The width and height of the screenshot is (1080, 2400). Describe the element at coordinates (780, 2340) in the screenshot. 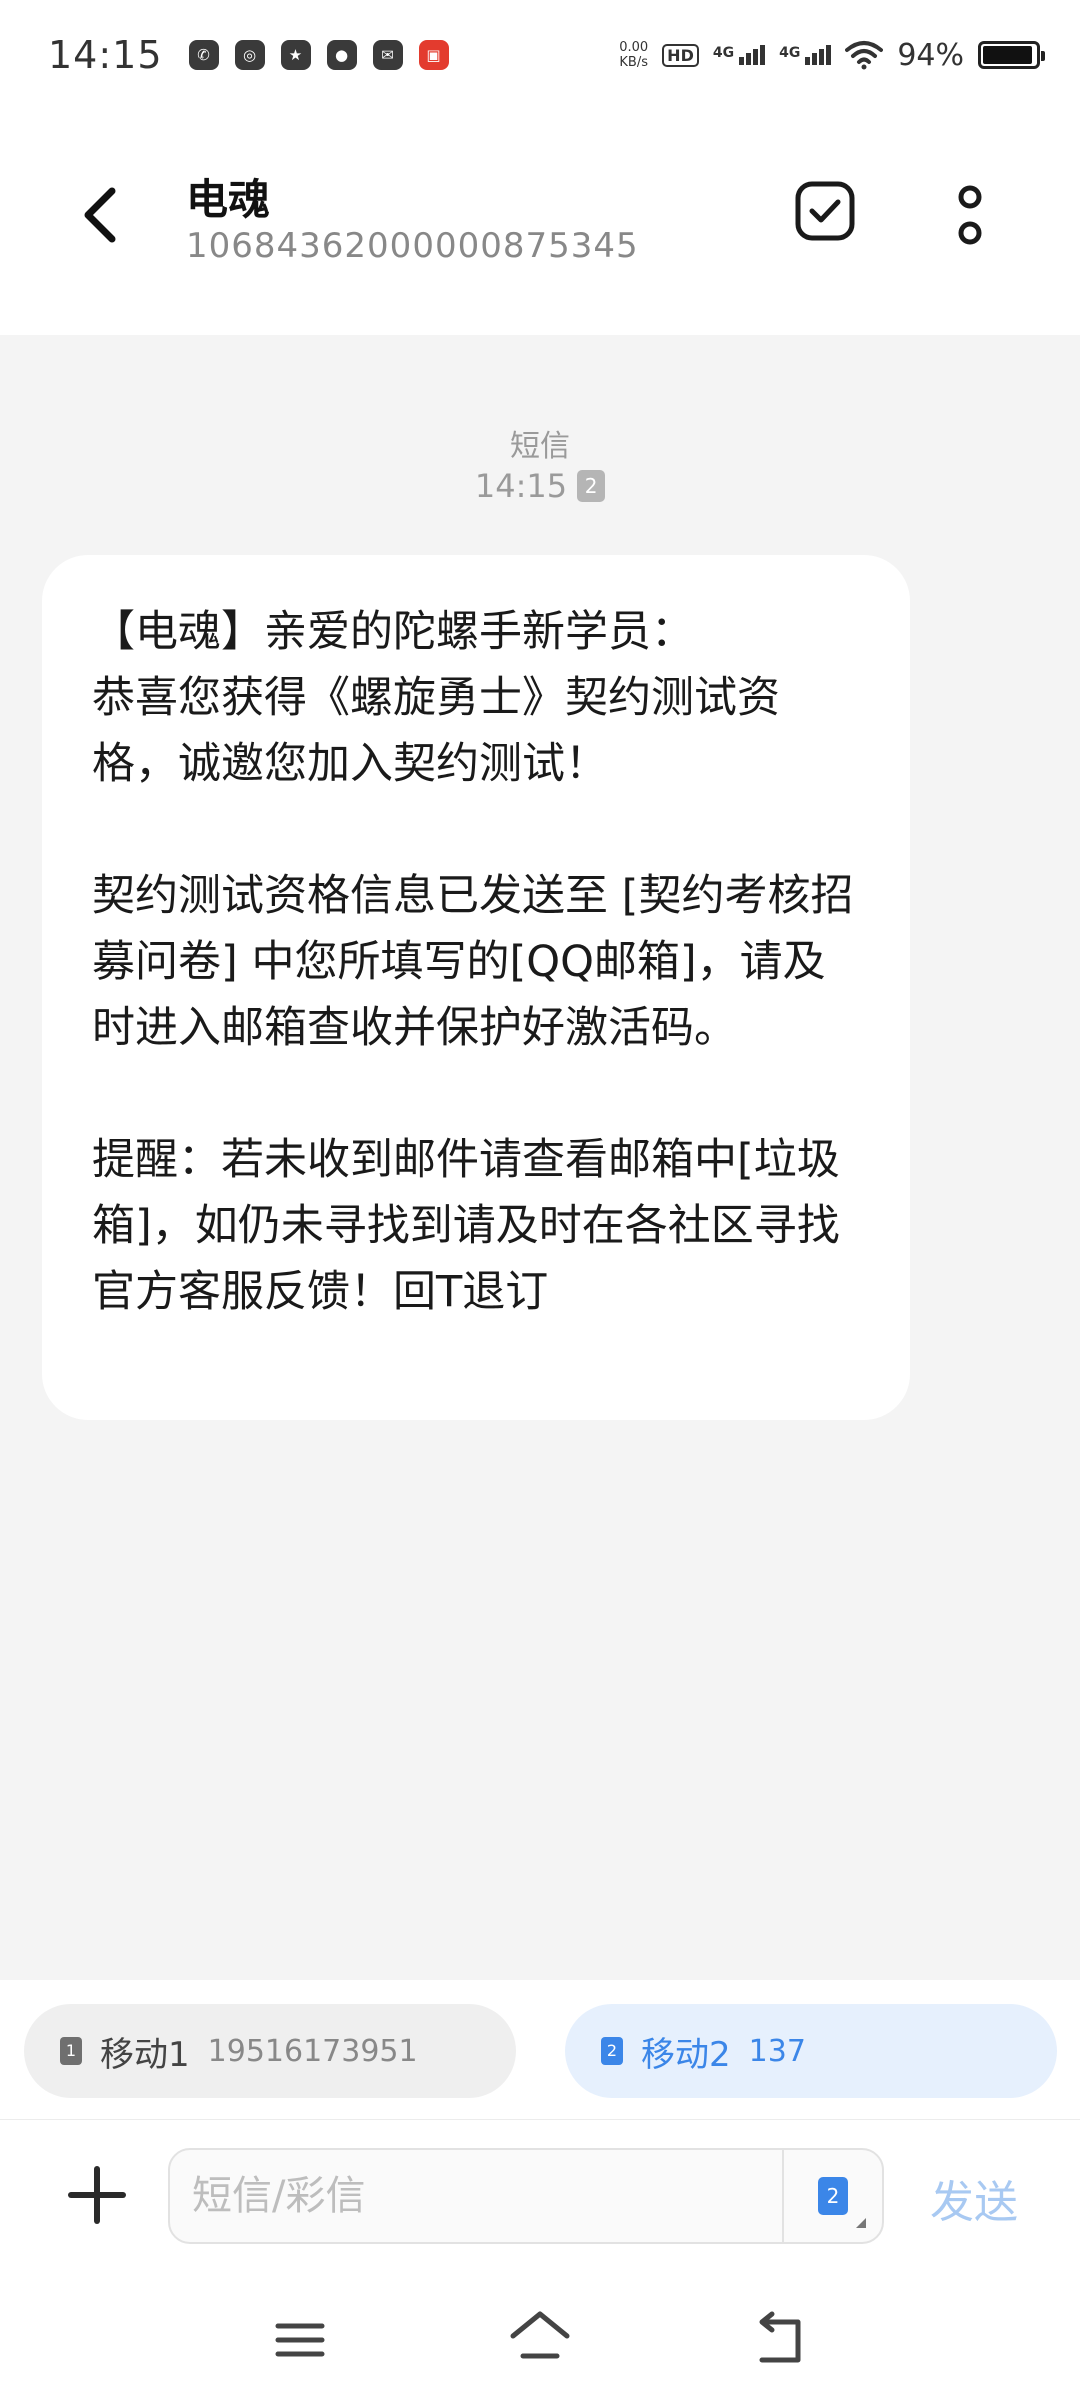

I see `nav-back-icon` at that location.